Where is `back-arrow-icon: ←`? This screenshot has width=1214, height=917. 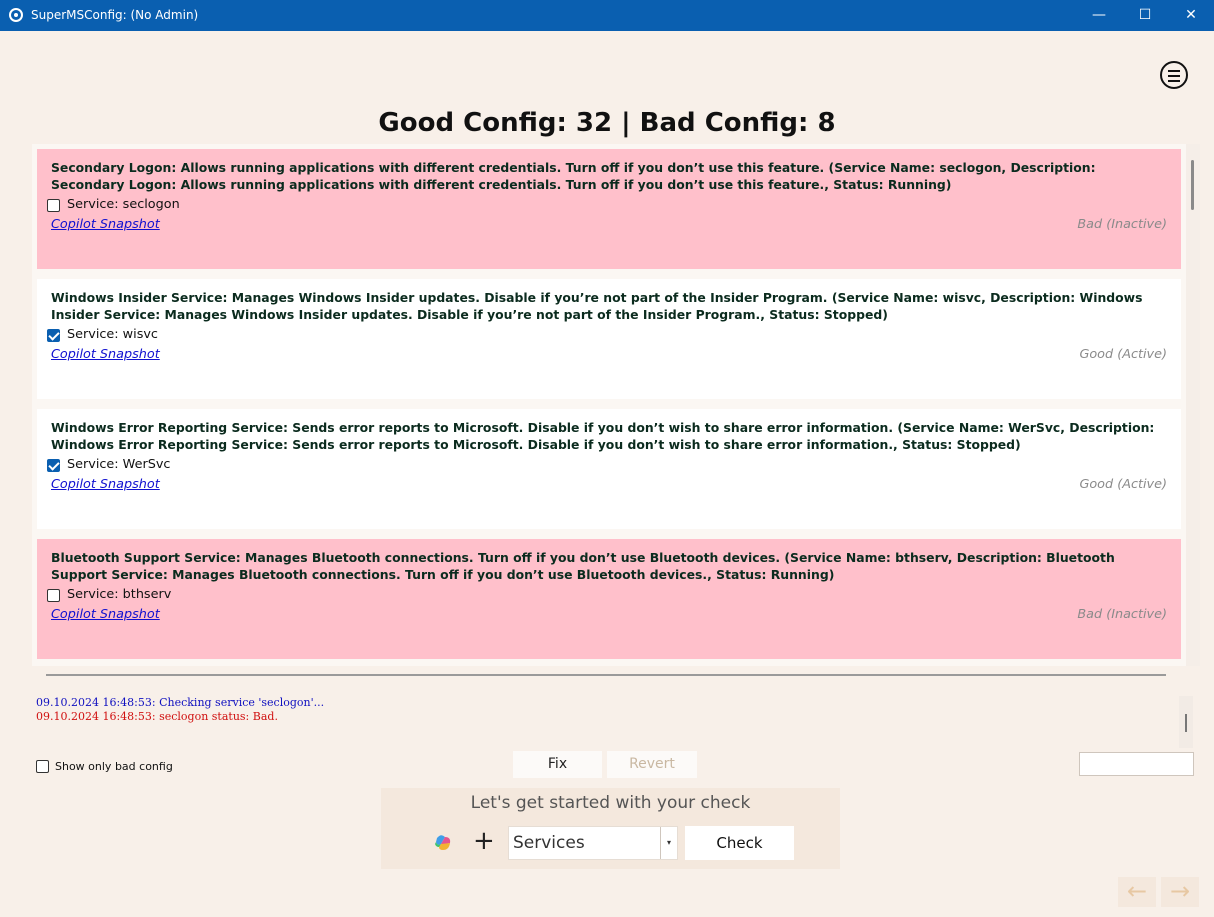
back-arrow-icon: ← is located at coordinates (1137, 892).